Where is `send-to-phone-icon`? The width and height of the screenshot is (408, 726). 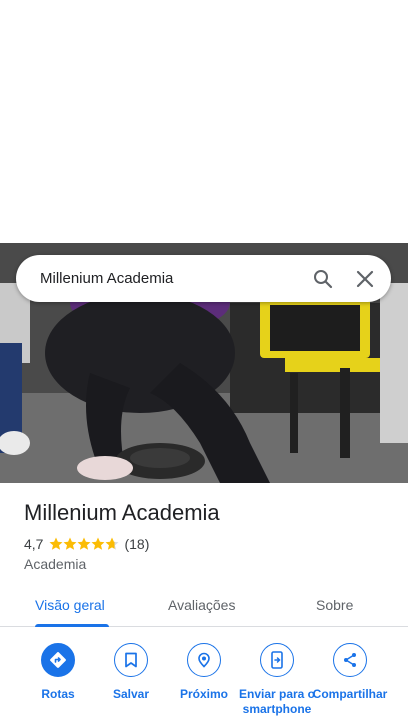 send-to-phone-icon is located at coordinates (277, 660).